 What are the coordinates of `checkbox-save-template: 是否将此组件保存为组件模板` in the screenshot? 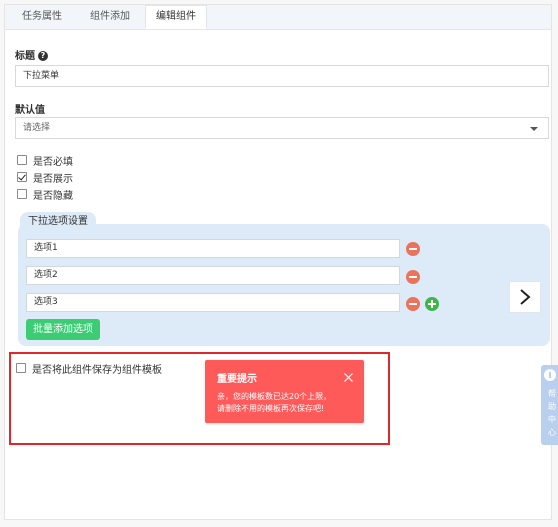 It's located at (89, 368).